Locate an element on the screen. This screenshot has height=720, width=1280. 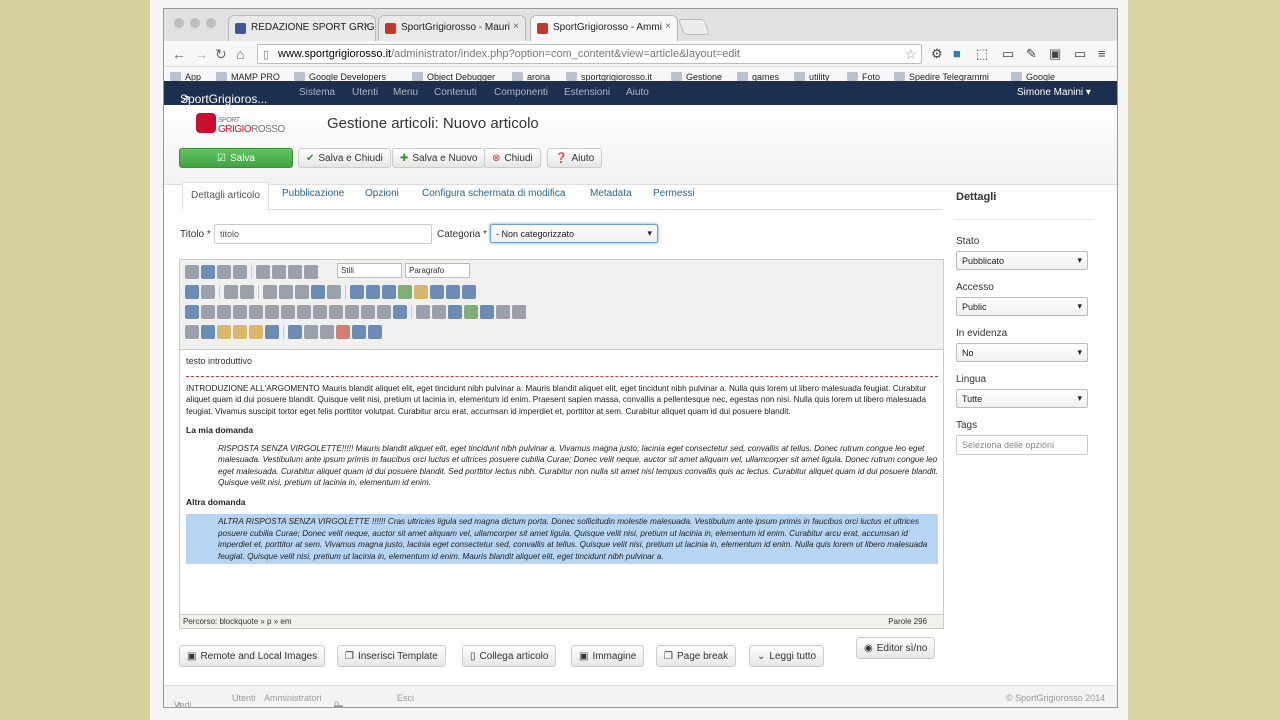
language-label: Lingua is located at coordinates (971, 379).